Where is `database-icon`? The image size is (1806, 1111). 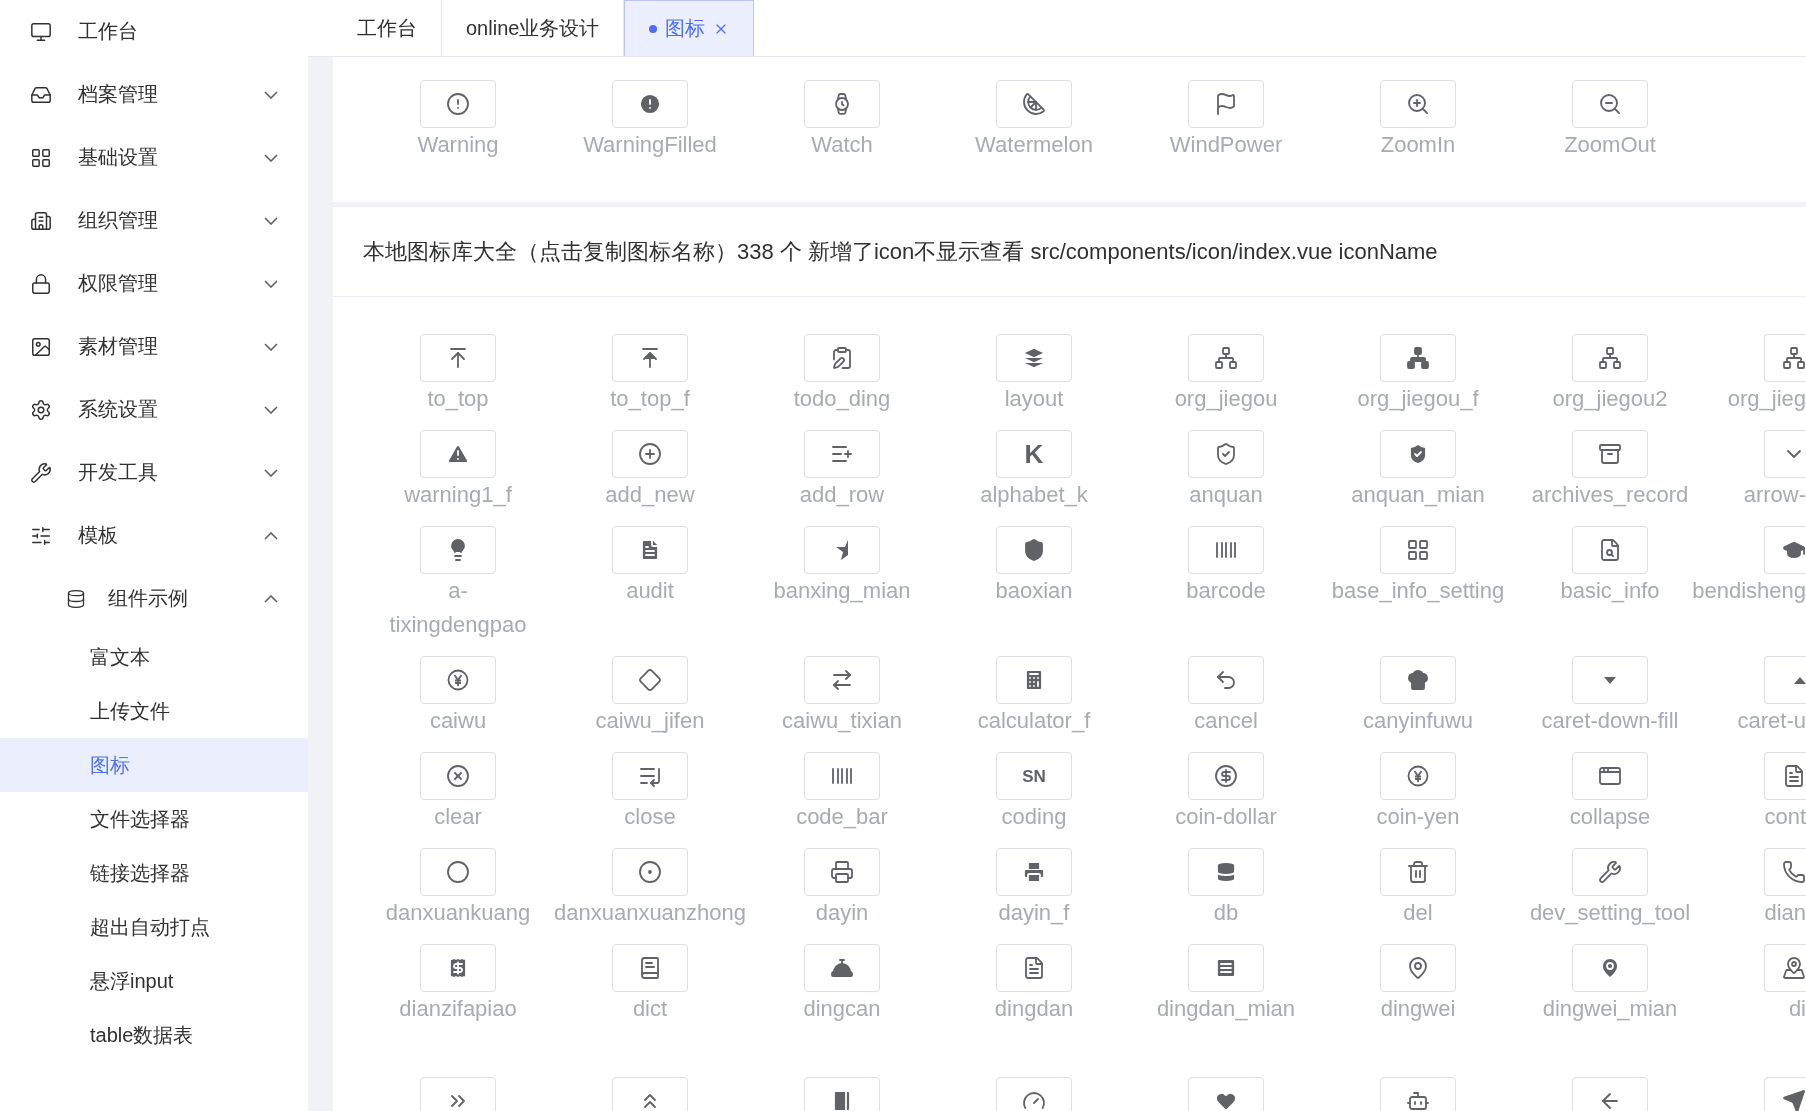
database-icon is located at coordinates (1226, 872).